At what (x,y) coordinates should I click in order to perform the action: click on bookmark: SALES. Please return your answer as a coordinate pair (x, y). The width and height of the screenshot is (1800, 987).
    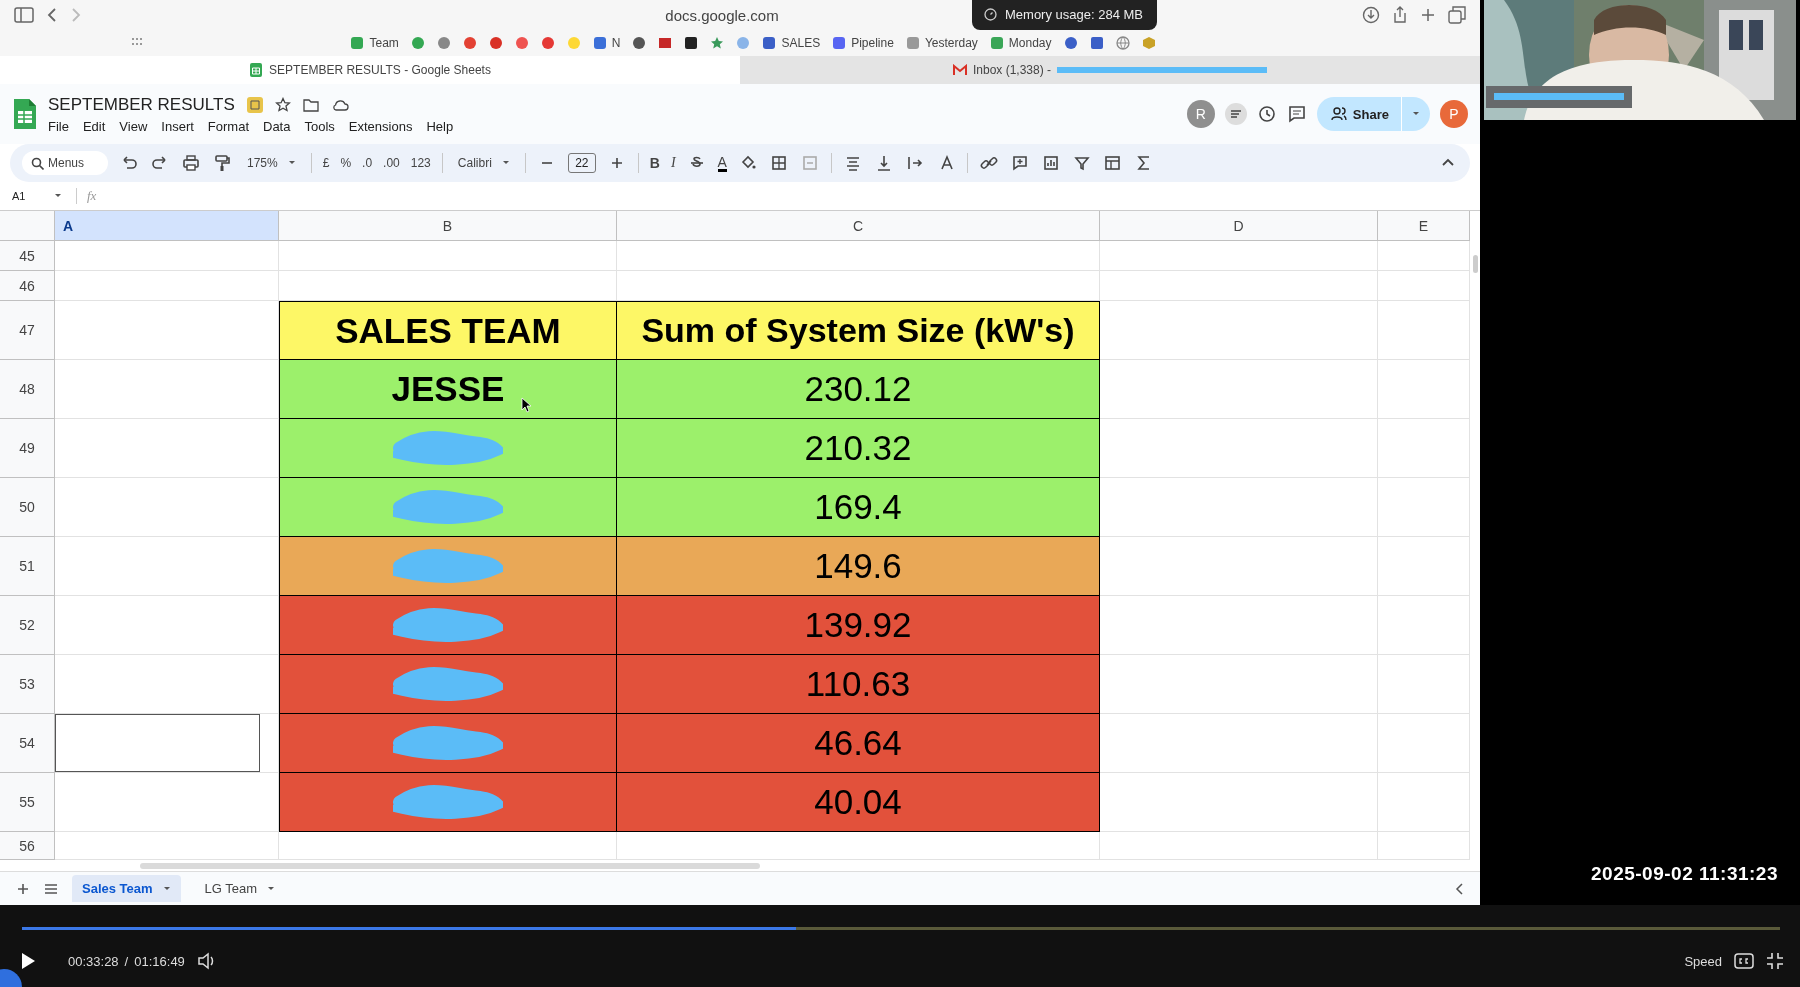
    Looking at the image, I should click on (791, 43).